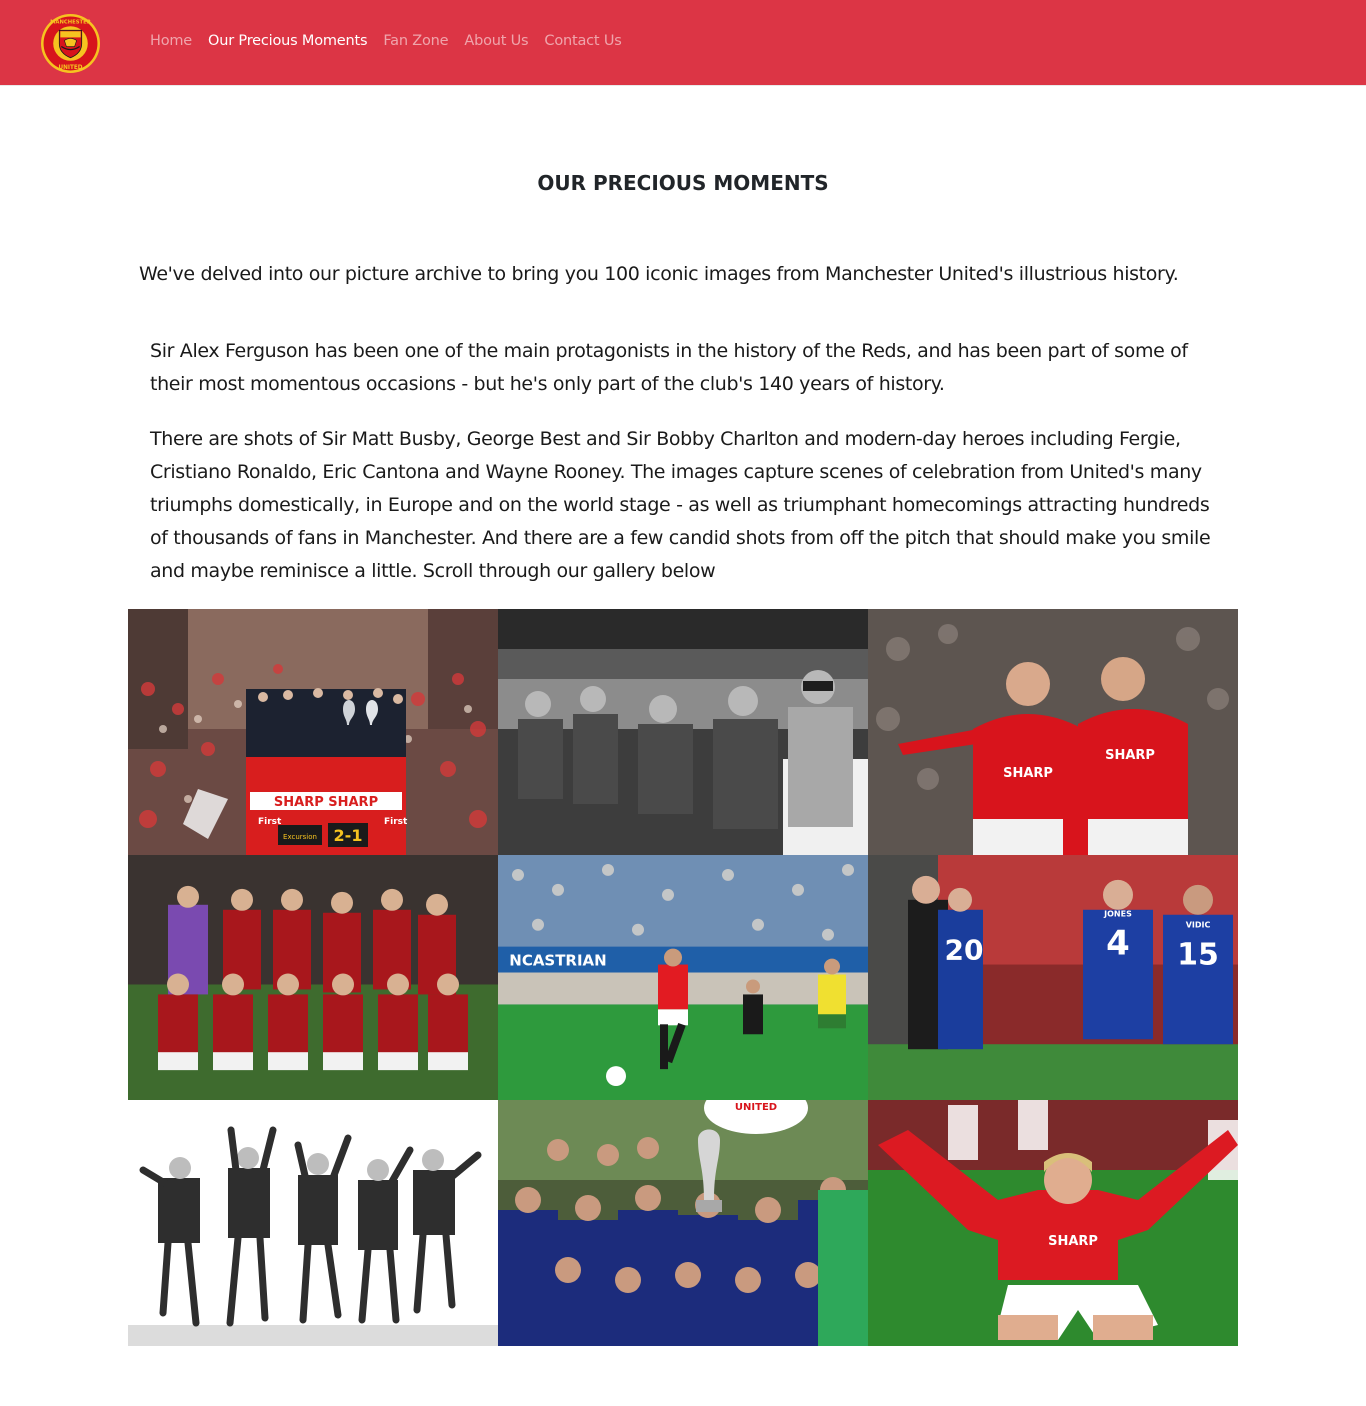  I want to click on europa-league-trophy-celebration-photo: UNITED, so click(683, 1223).